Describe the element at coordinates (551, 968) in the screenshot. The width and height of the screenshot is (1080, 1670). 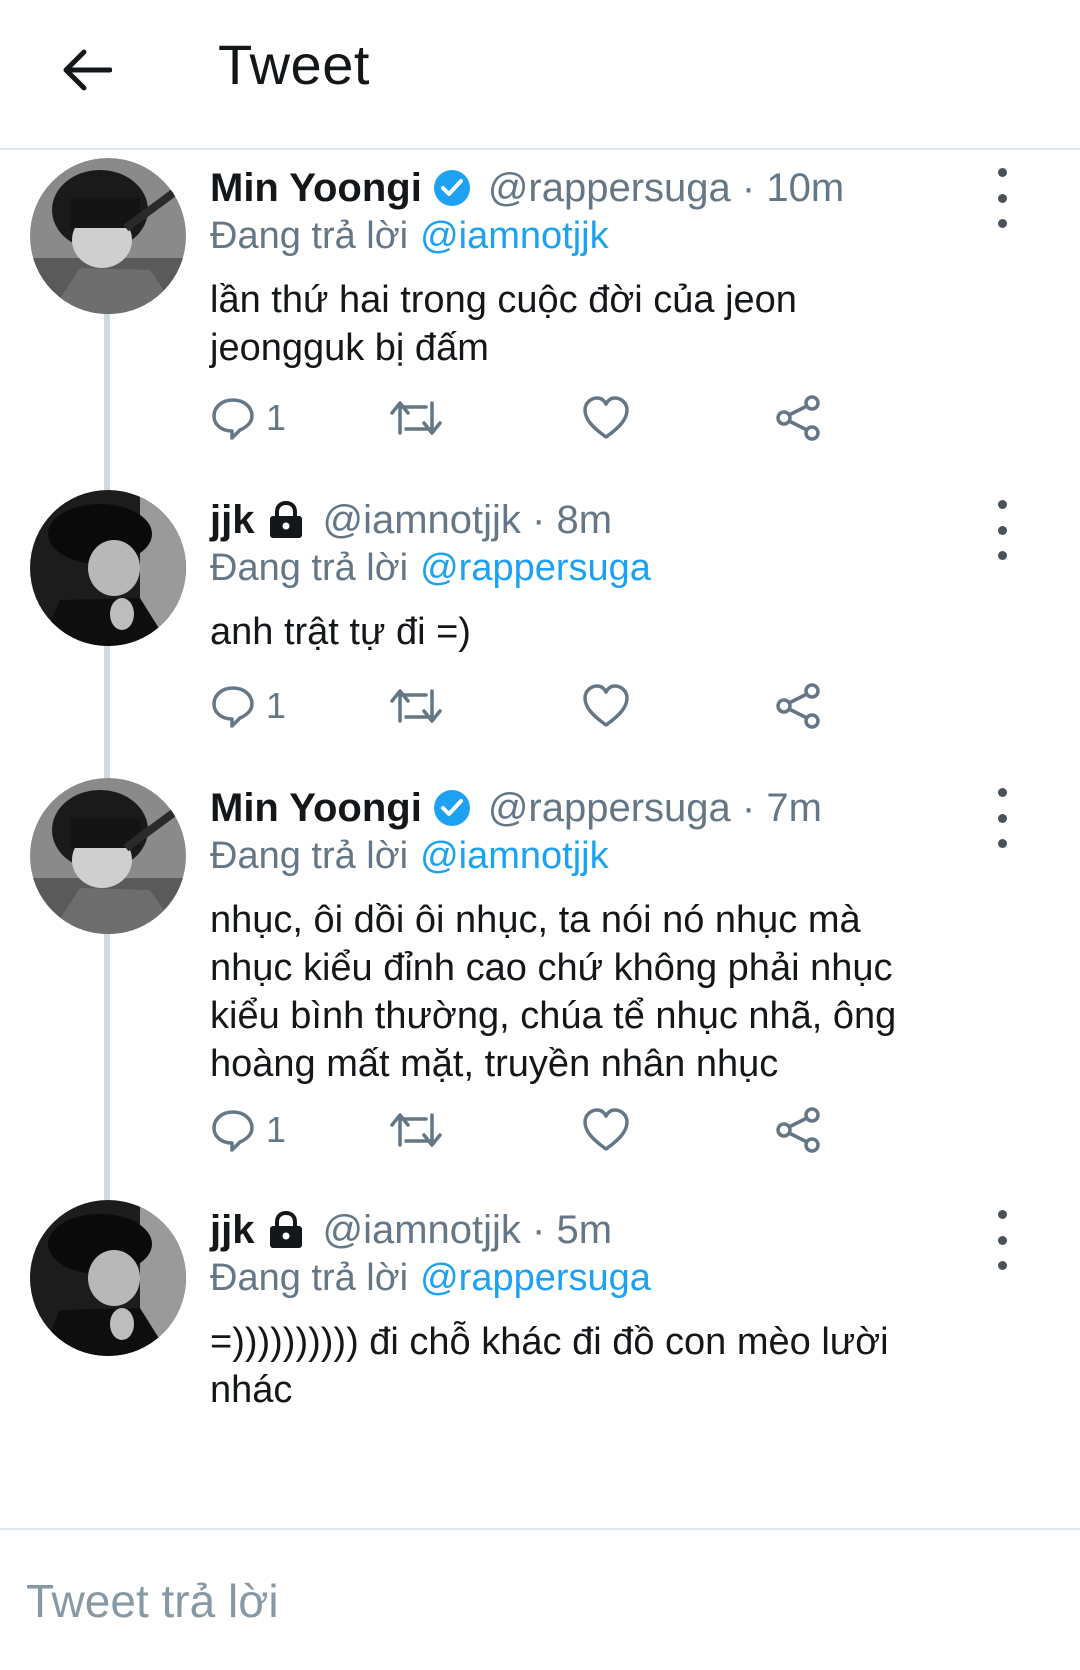
I see `tweet-text-line: nhục kiểu đỉnh cao chứ không phải nhục` at that location.